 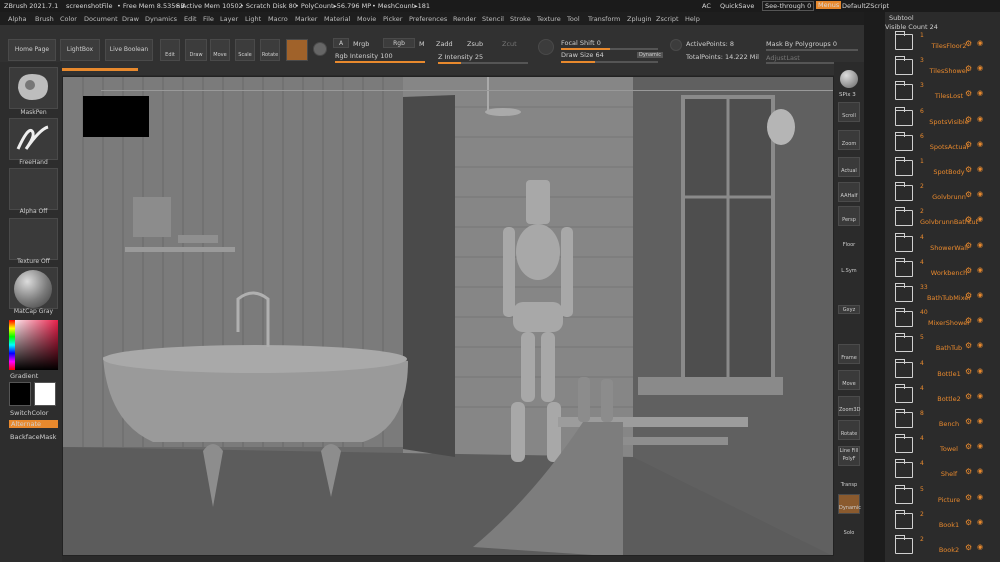 I want to click on subtool-item: 2 Book2 ⚙ ◉, so click(x=942, y=547).